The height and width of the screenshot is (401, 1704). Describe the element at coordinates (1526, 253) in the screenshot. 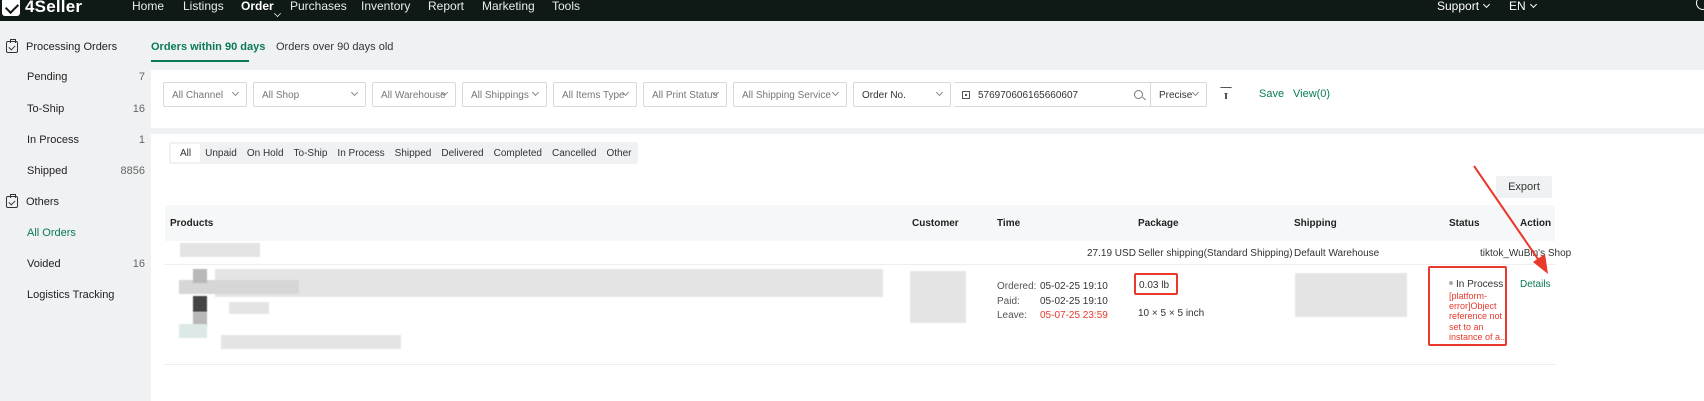

I see `shop-name: tiktok_WuBin's Shop` at that location.